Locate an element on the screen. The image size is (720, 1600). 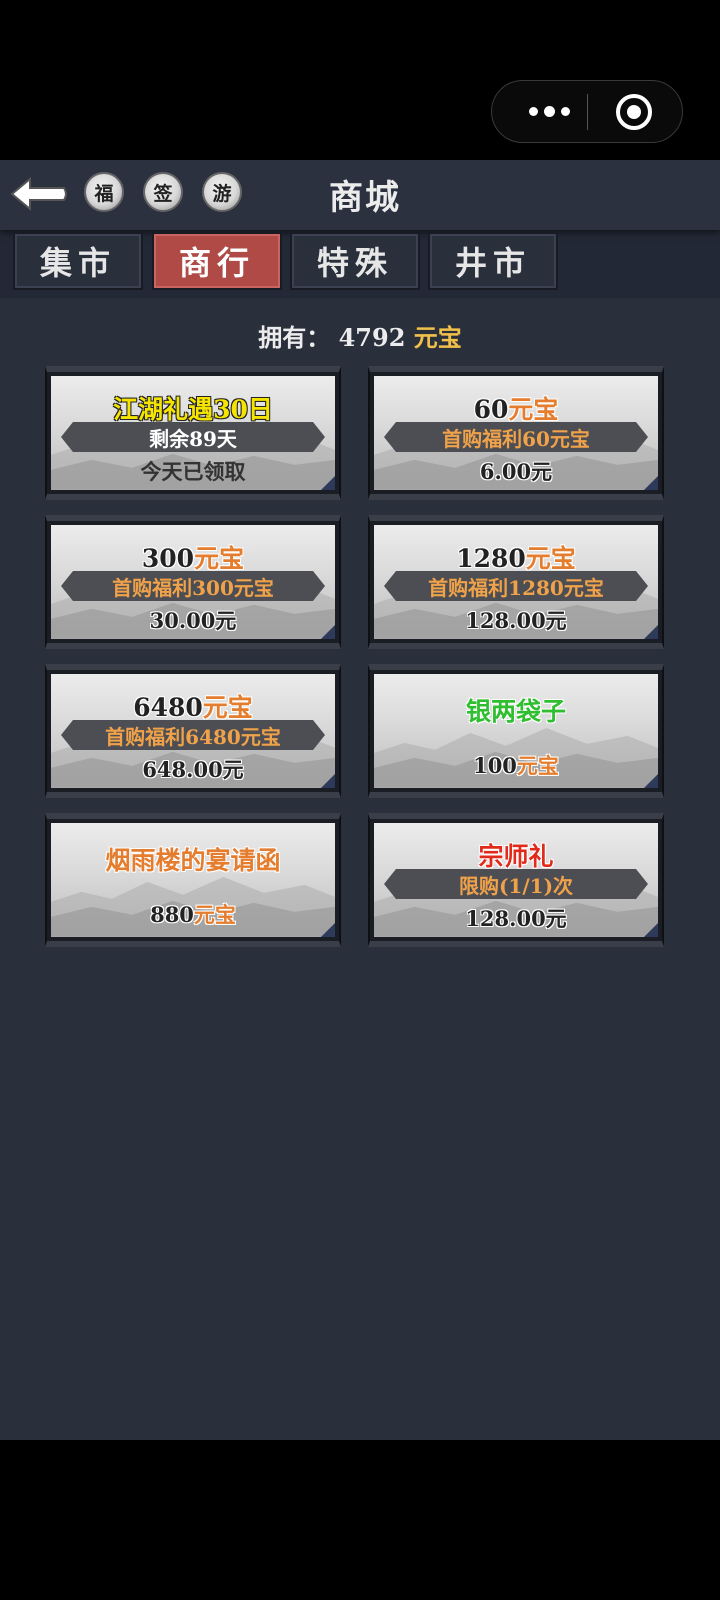
fortune-button-label: 福 is located at coordinates (104, 193).